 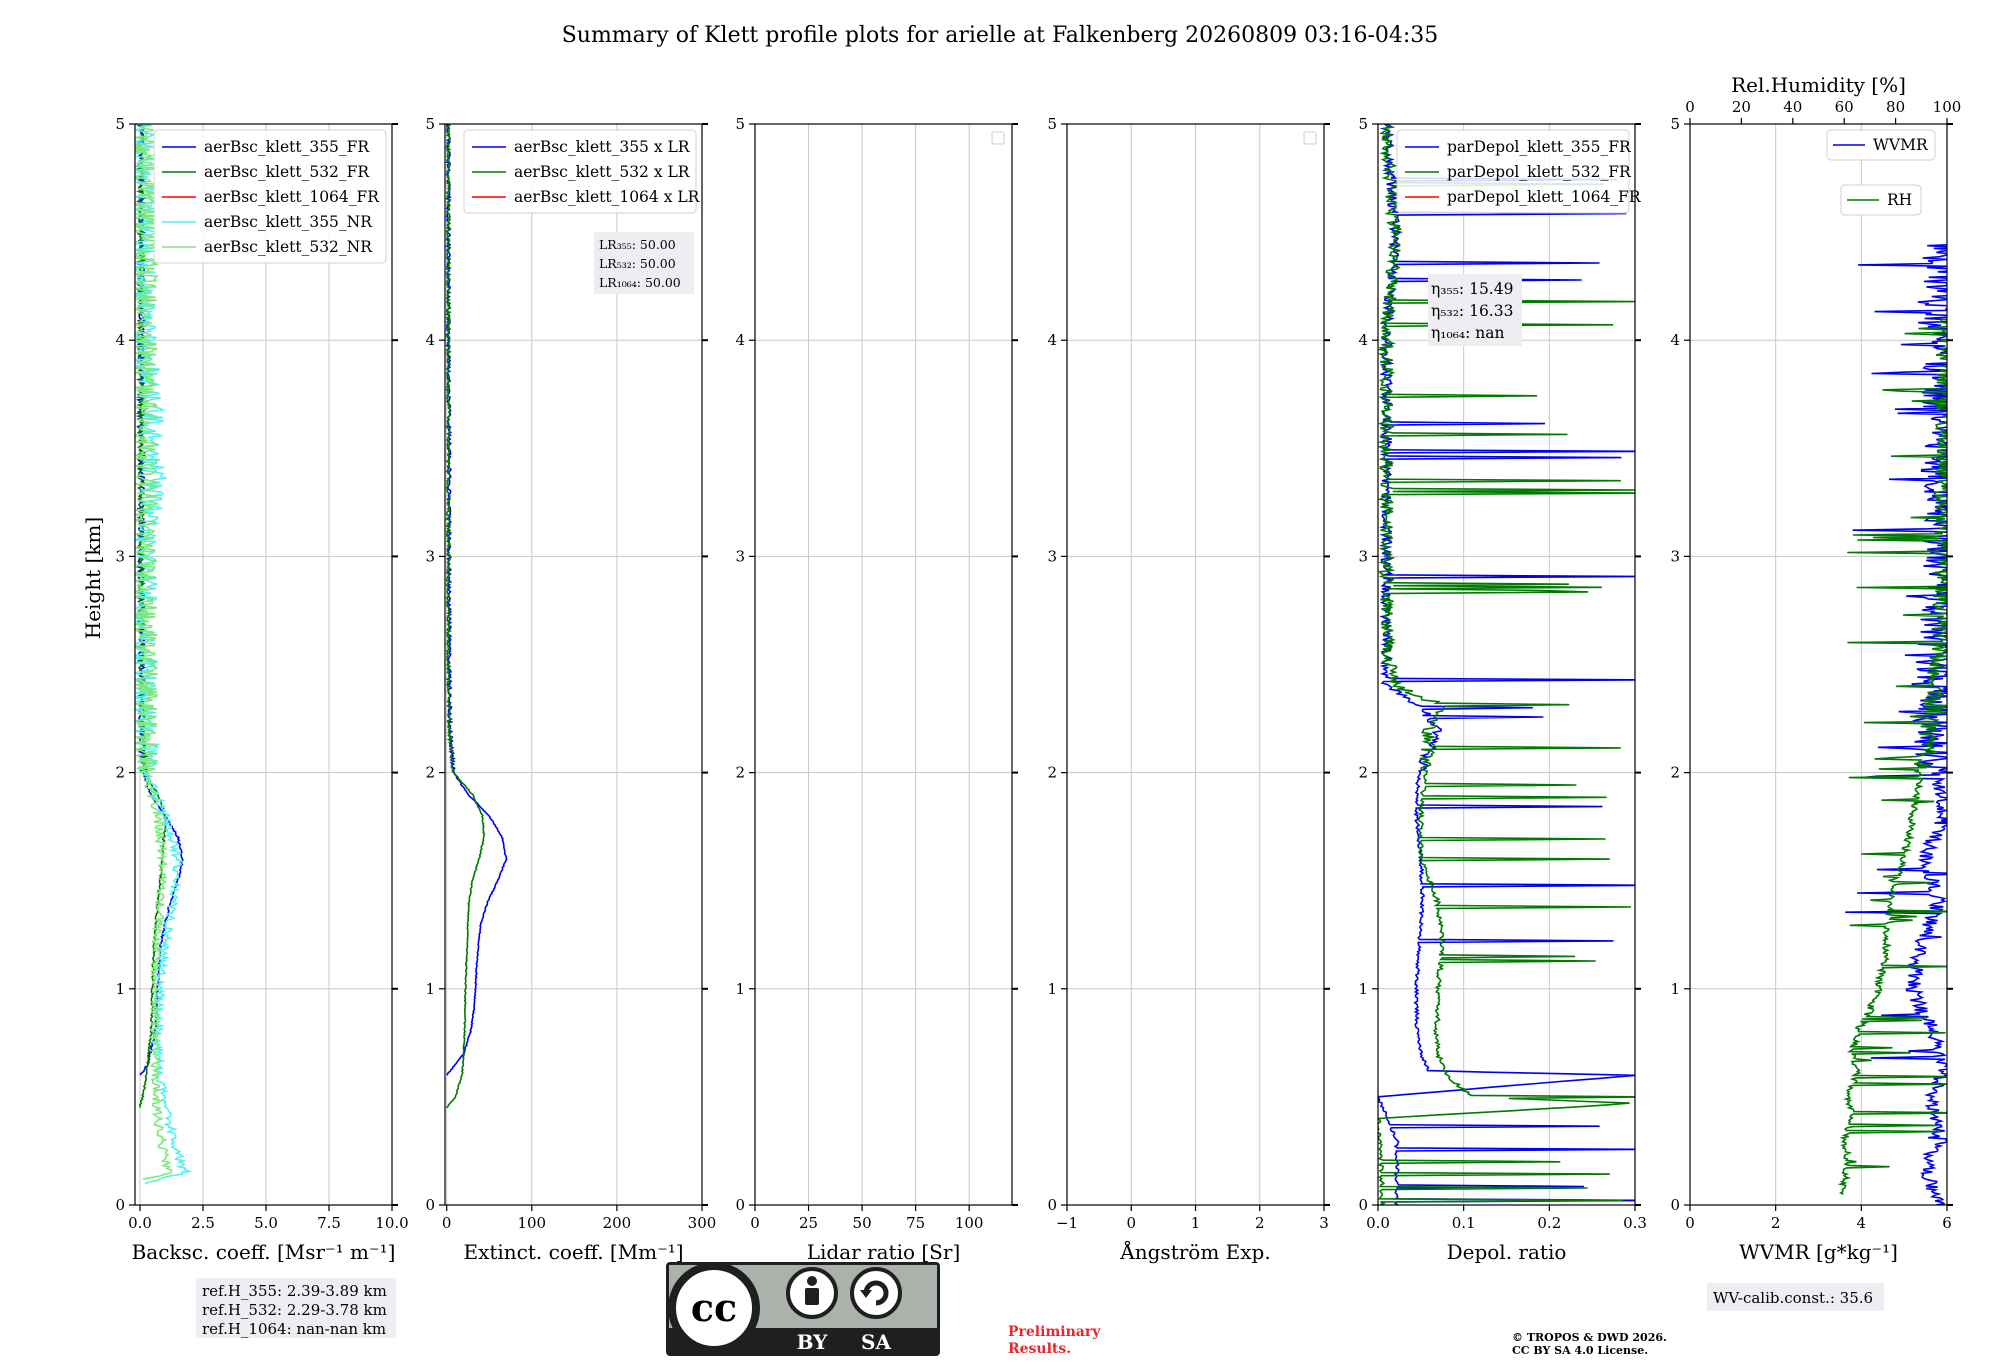 What do you see at coordinates (203, 1223) in the screenshot?
I see `xtick-label: 2.5` at bounding box center [203, 1223].